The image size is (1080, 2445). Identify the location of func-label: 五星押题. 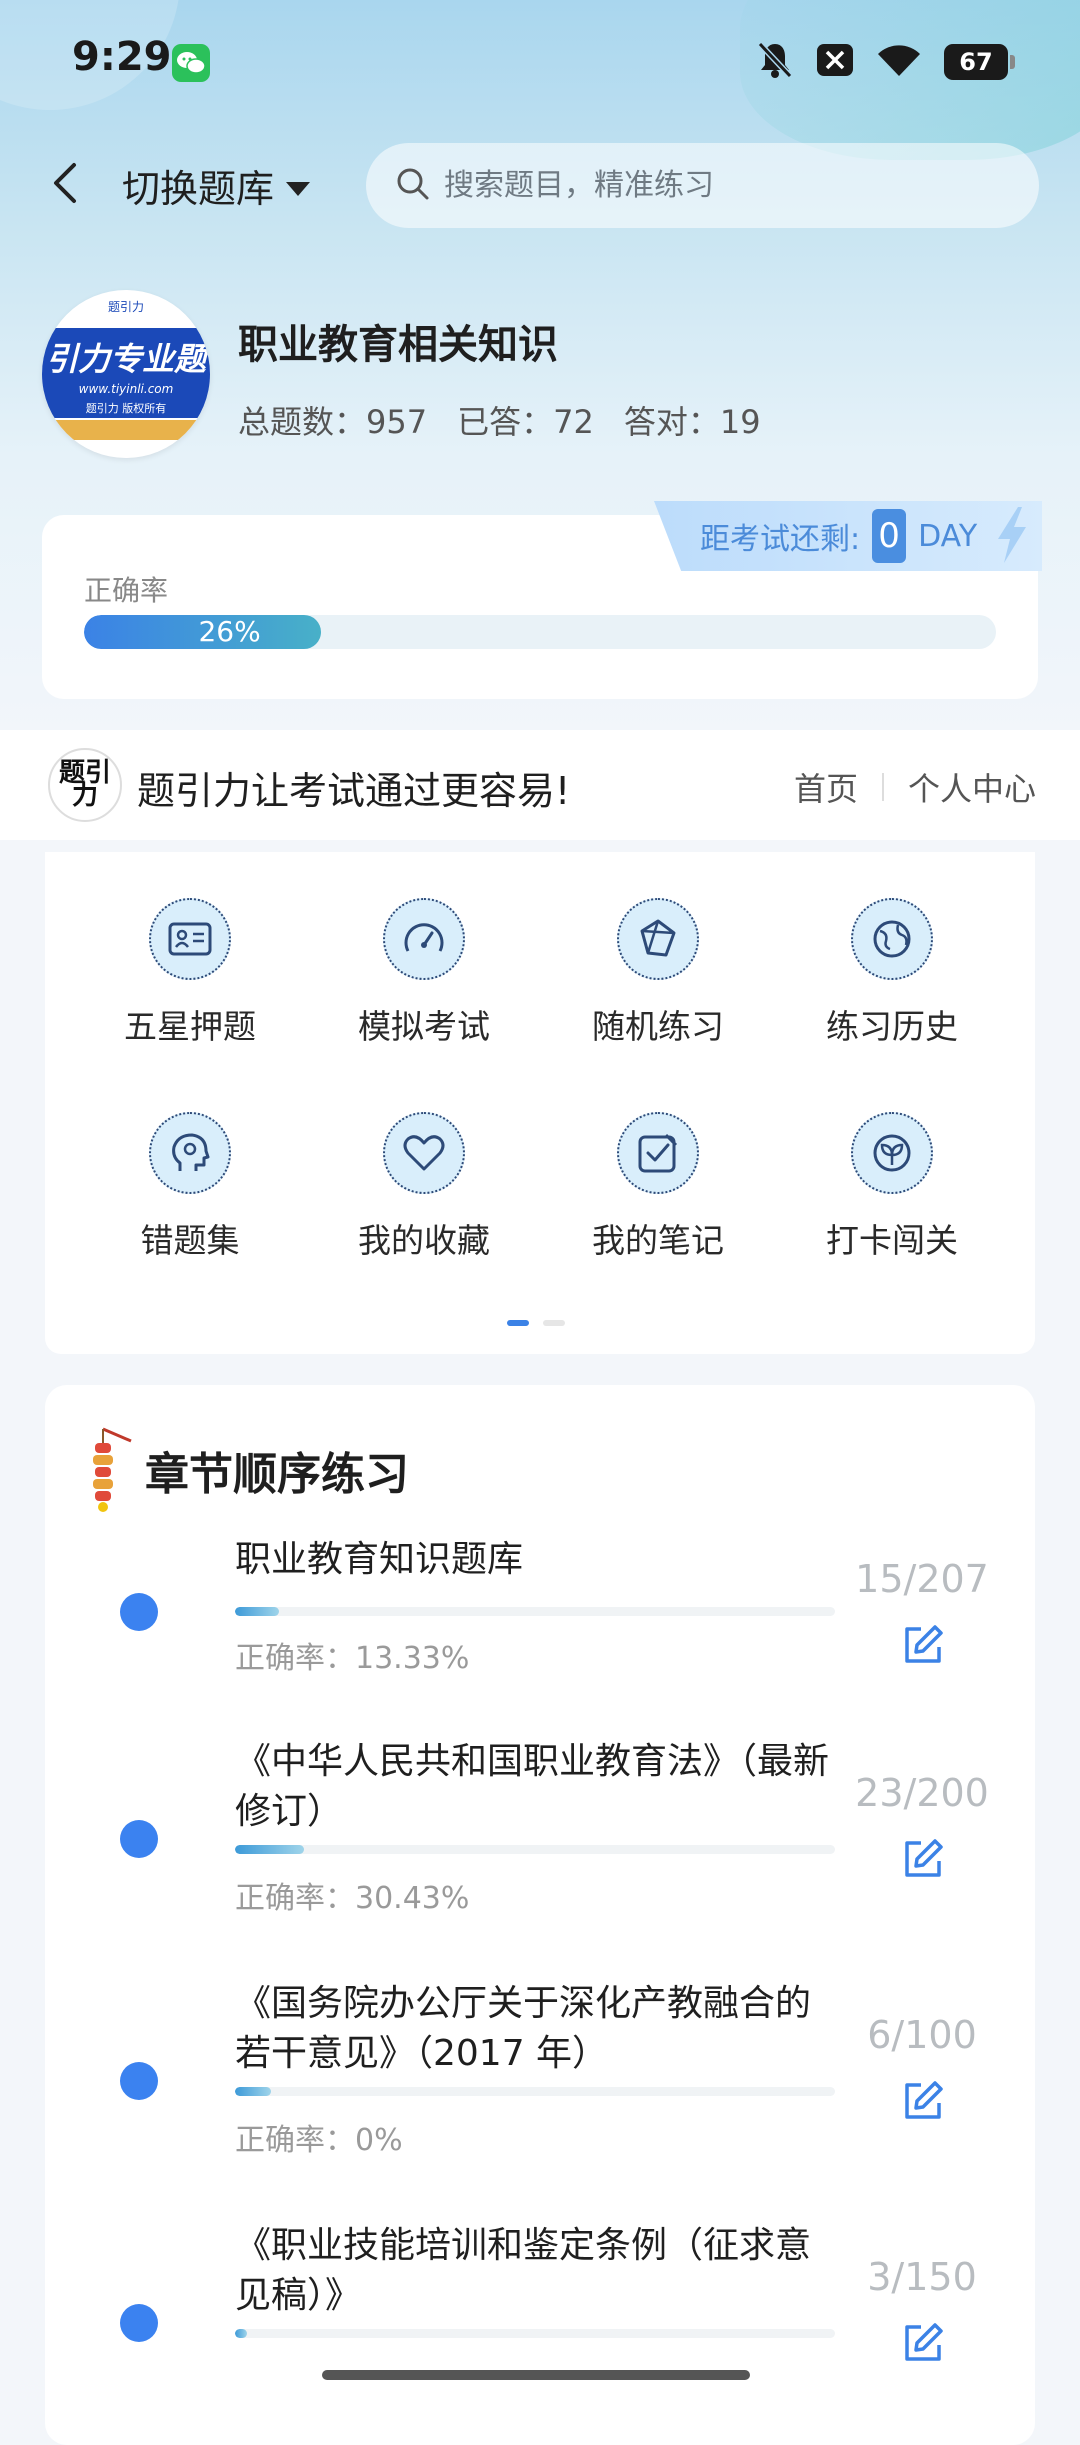
(190, 1026).